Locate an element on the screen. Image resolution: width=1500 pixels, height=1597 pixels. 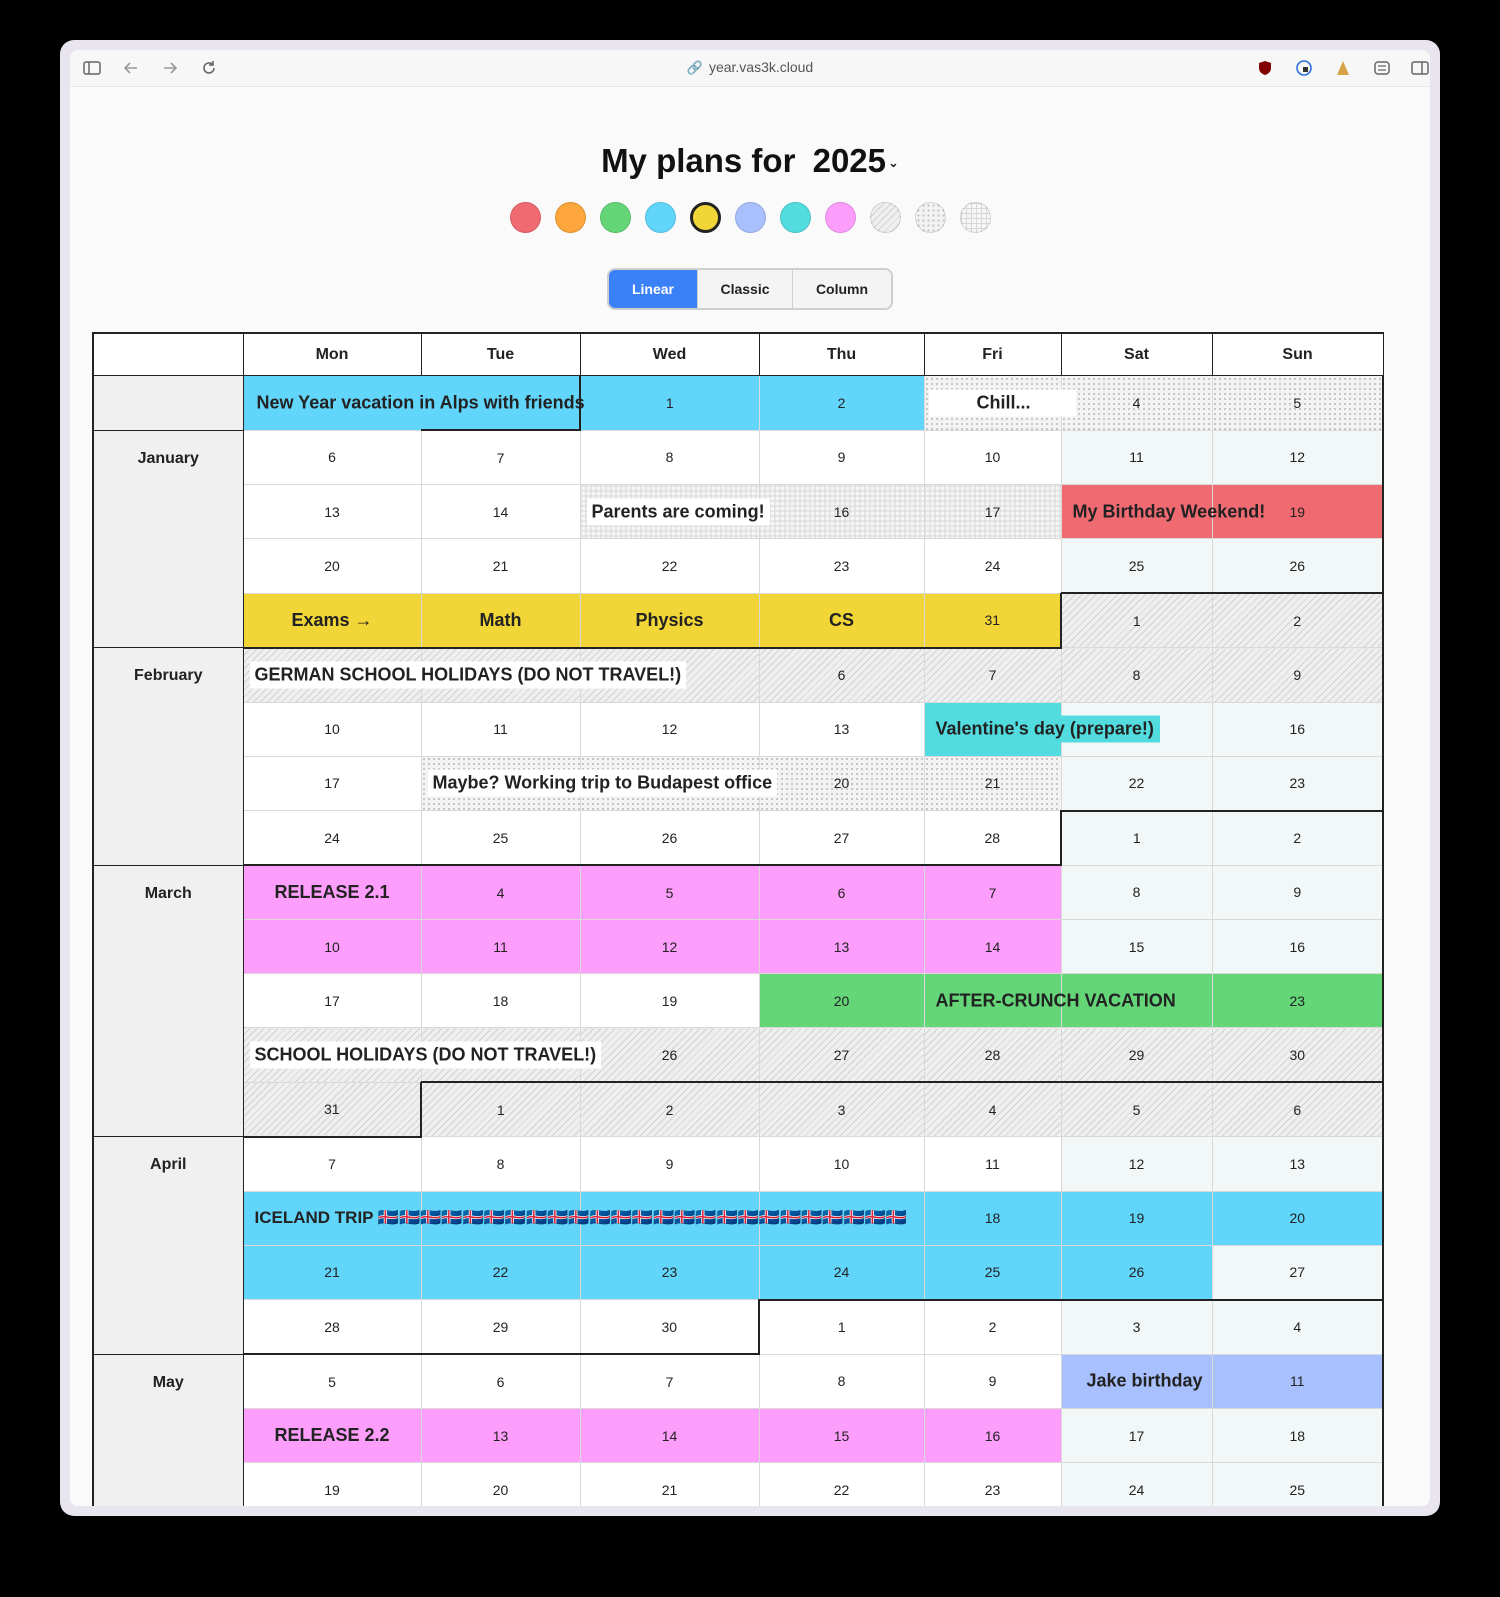
ublock-icon is located at coordinates (1265, 68).